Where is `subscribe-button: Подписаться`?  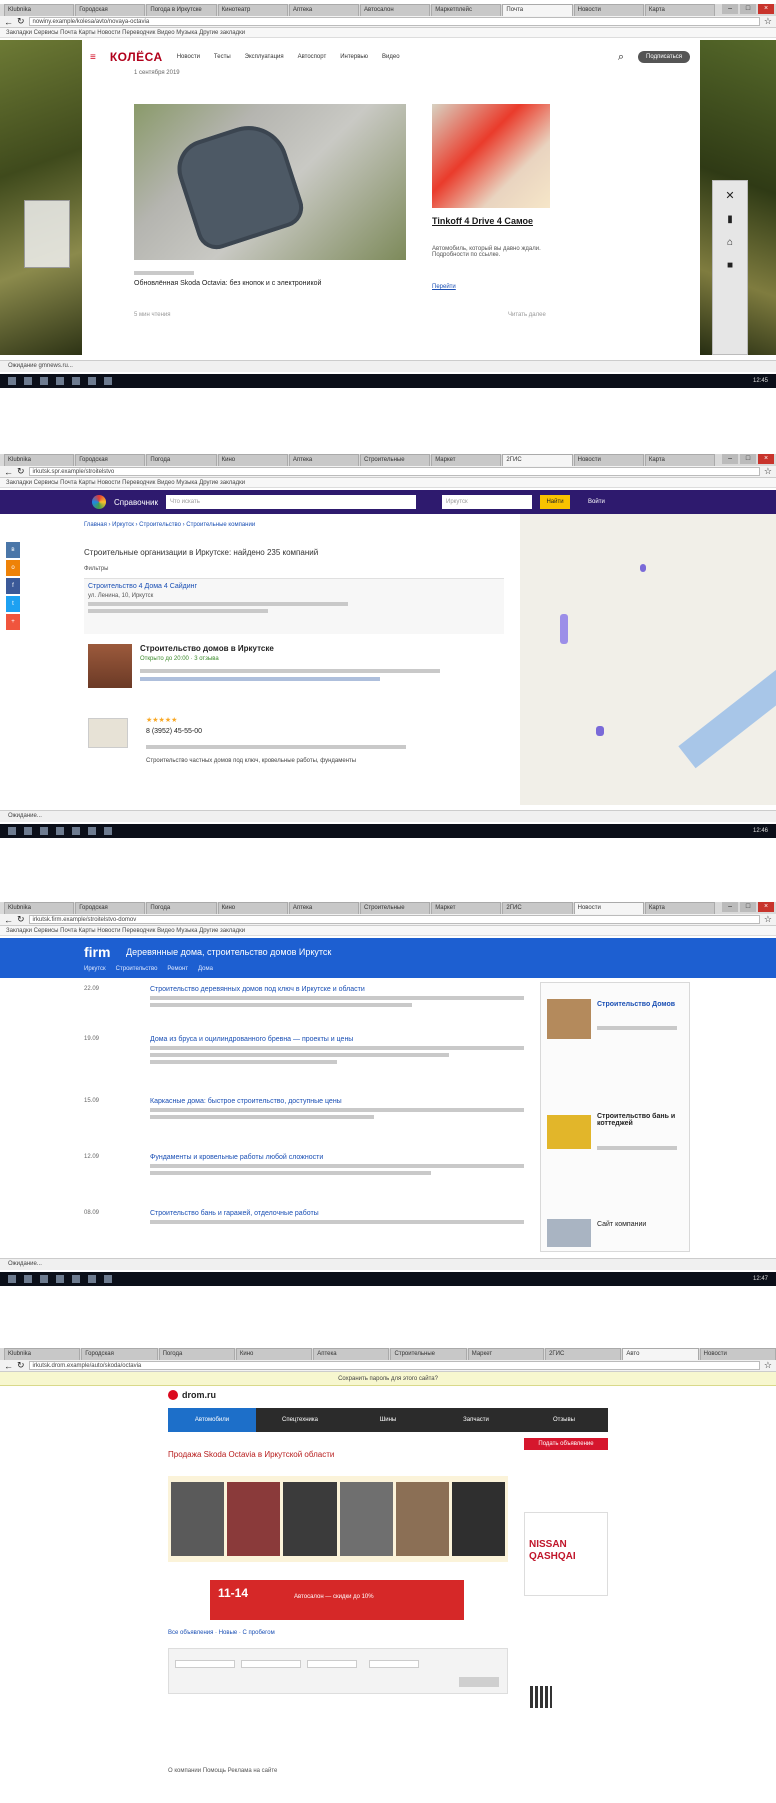
subscribe-button: Подписаться is located at coordinates (664, 57).